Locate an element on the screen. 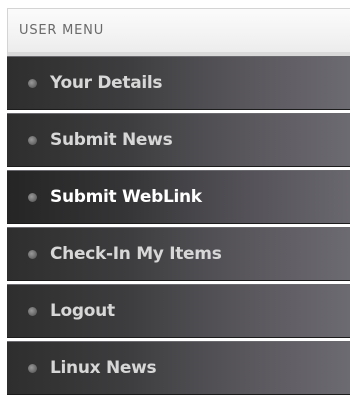 This screenshot has width=350, height=395. menu-item-label: Submit News is located at coordinates (111, 140).